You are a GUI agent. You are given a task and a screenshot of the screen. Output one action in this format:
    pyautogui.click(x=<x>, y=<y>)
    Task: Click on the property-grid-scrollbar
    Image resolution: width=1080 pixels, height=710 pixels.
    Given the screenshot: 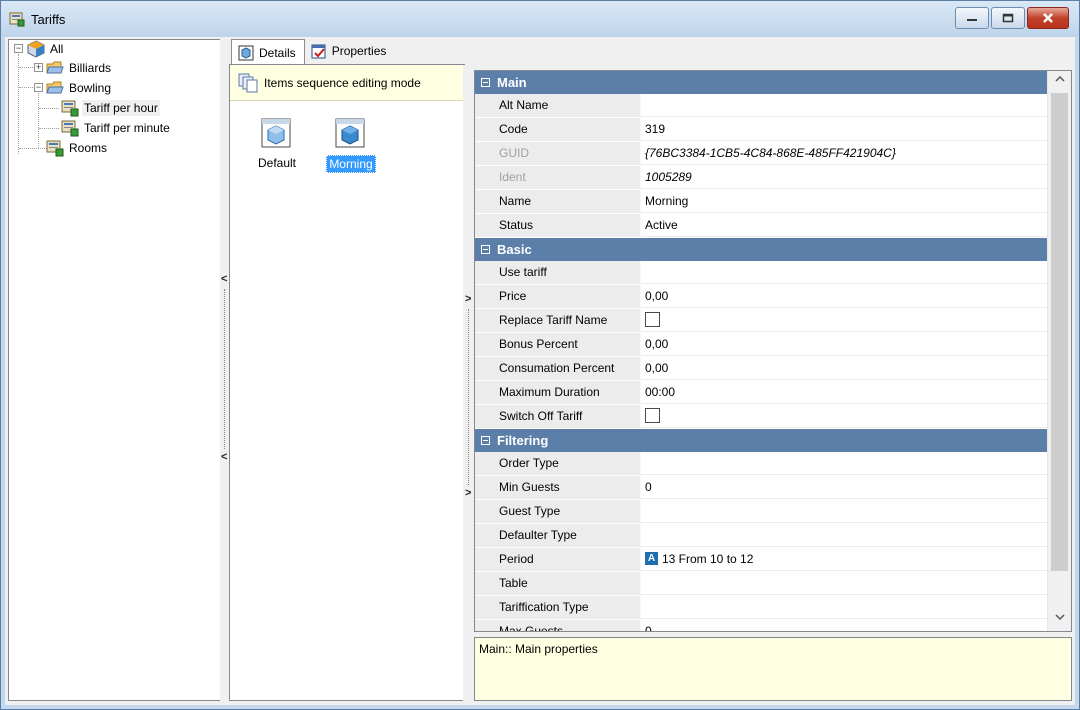 What is the action you would take?
    pyautogui.click(x=1059, y=351)
    